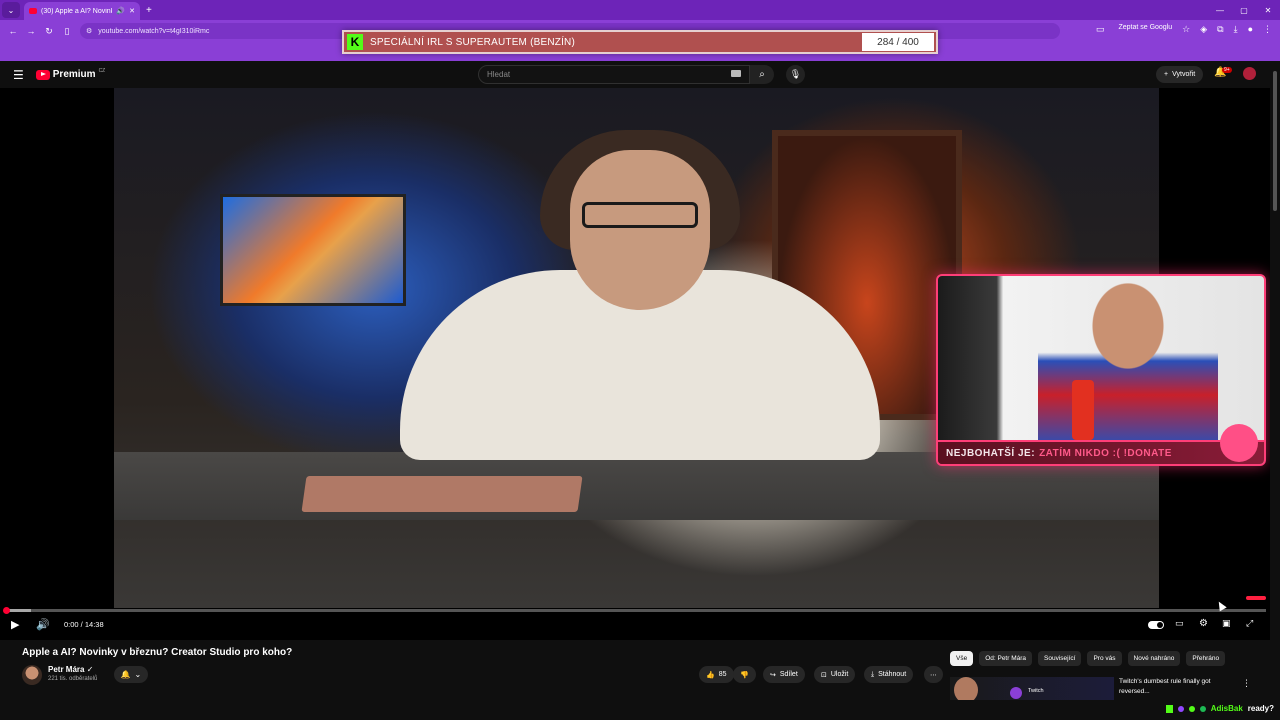 The width and height of the screenshot is (1280, 720). What do you see at coordinates (1104, 658) in the screenshot?
I see `chip-for-you: Pro vás` at bounding box center [1104, 658].